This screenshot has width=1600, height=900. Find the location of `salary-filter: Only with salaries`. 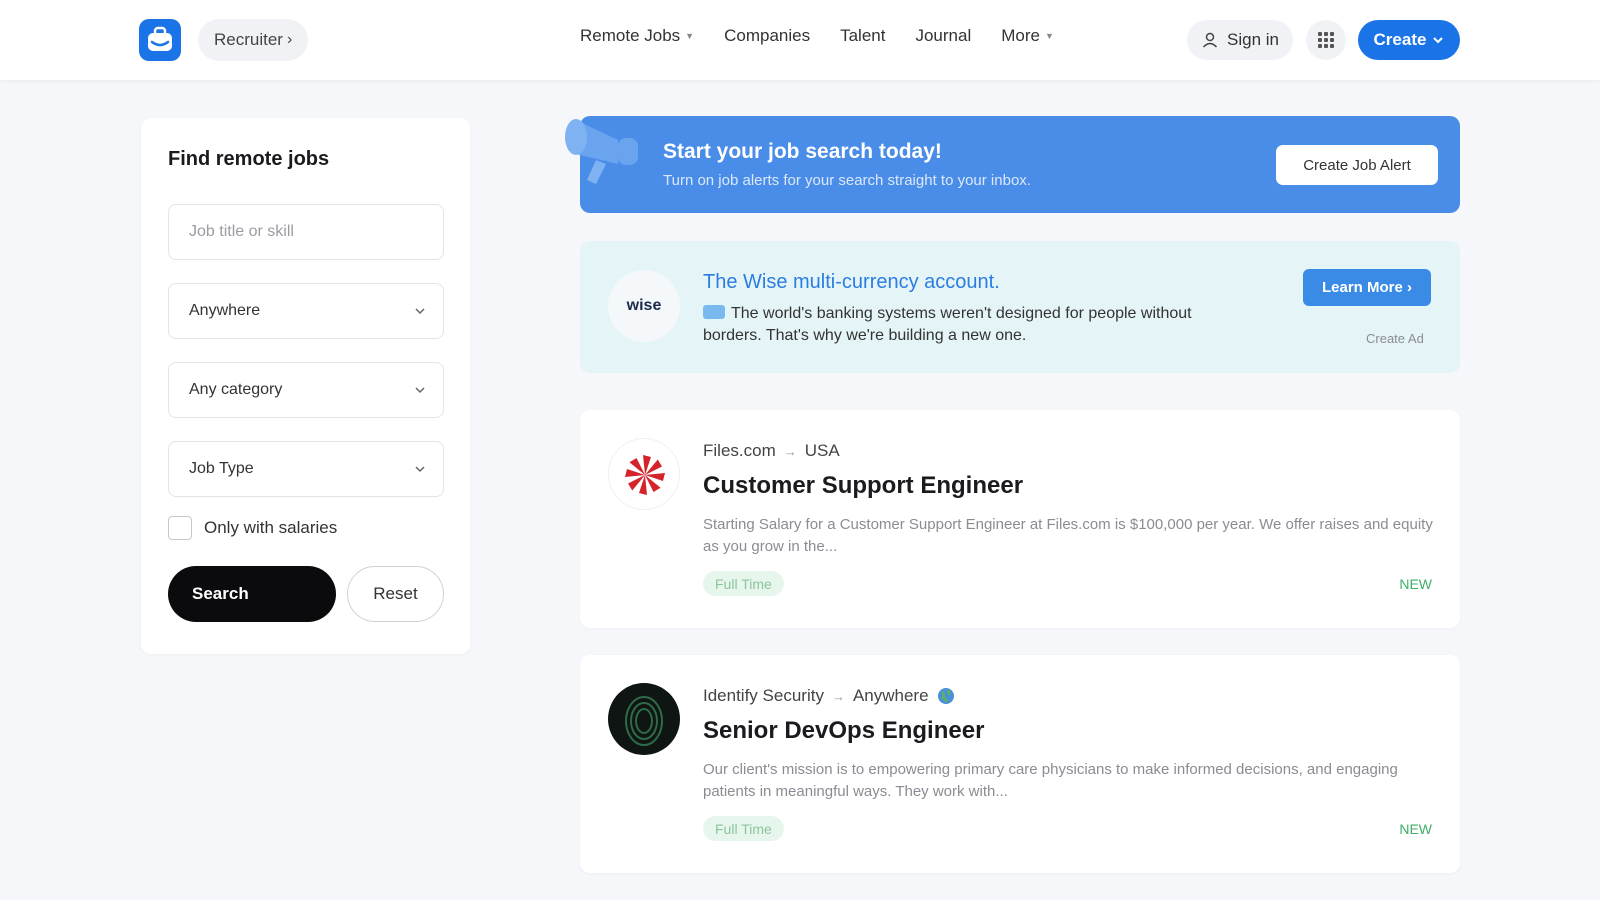

salary-filter: Only with salaries is located at coordinates (252, 528).